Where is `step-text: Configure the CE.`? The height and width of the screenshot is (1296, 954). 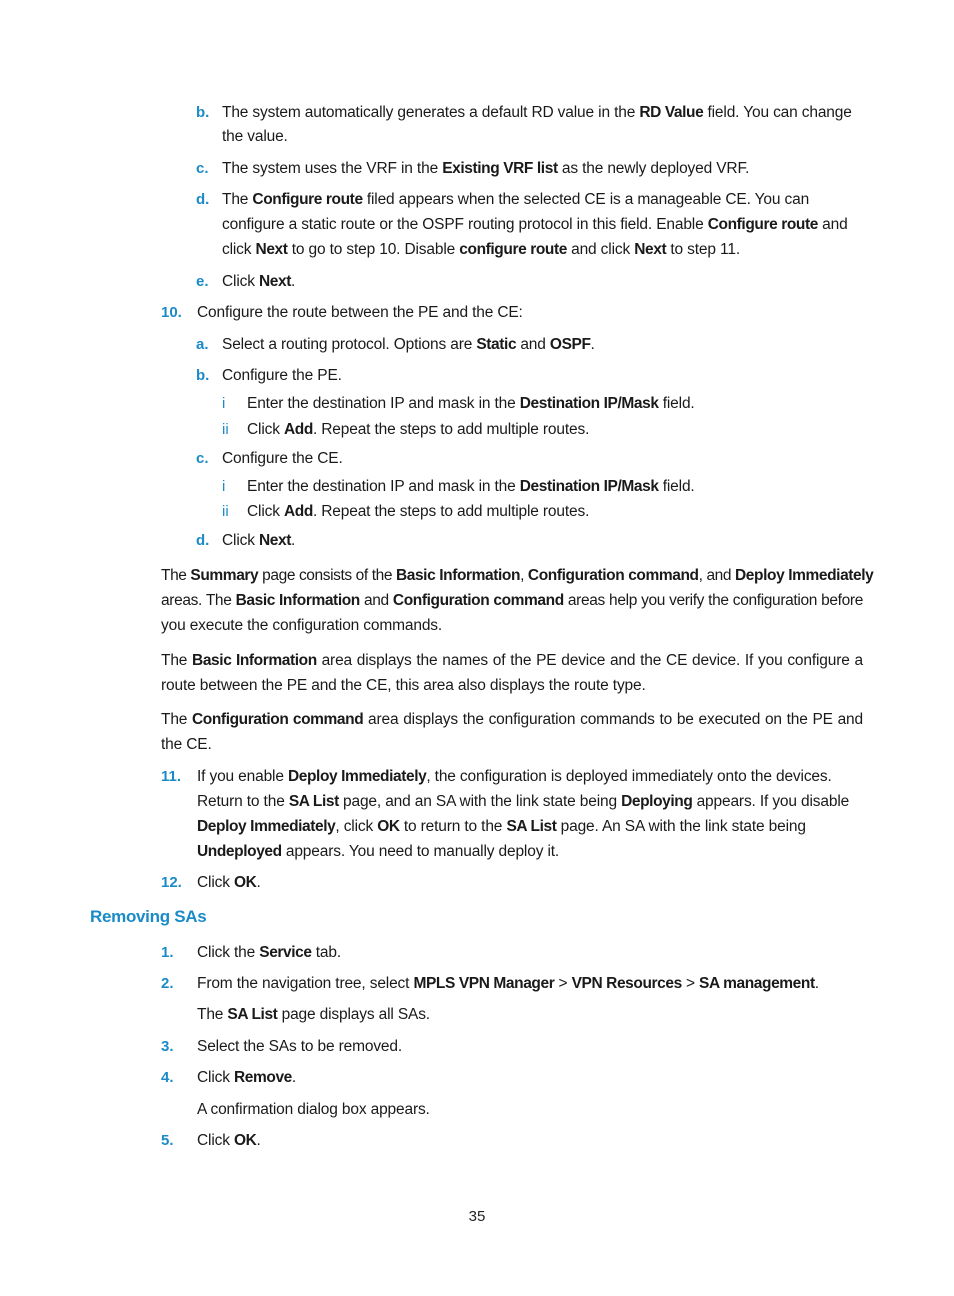
step-text: Configure the CE. is located at coordinates (282, 458).